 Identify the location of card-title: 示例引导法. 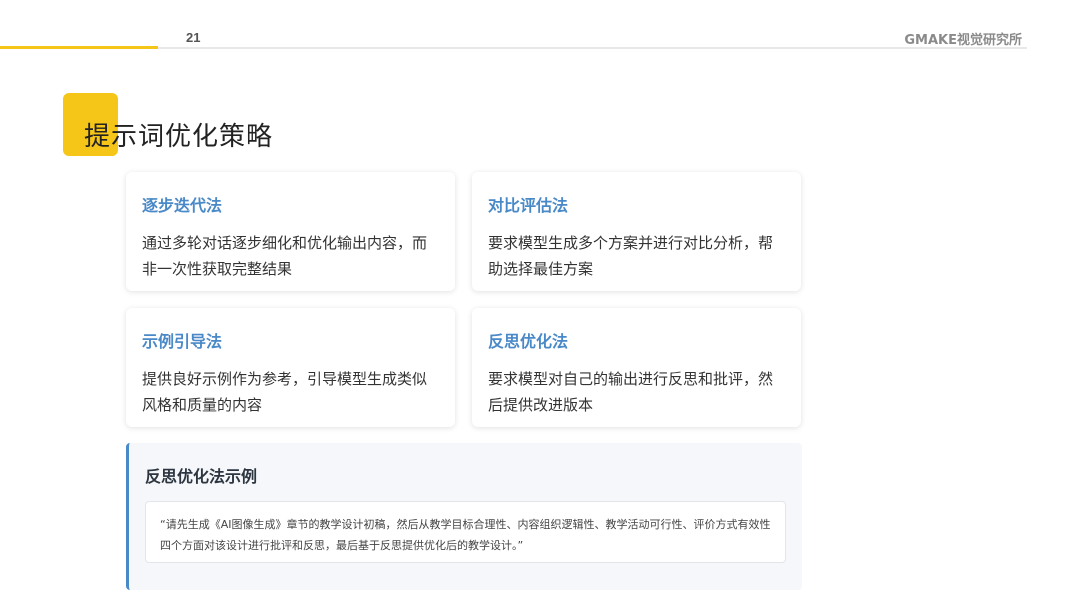
(182, 341).